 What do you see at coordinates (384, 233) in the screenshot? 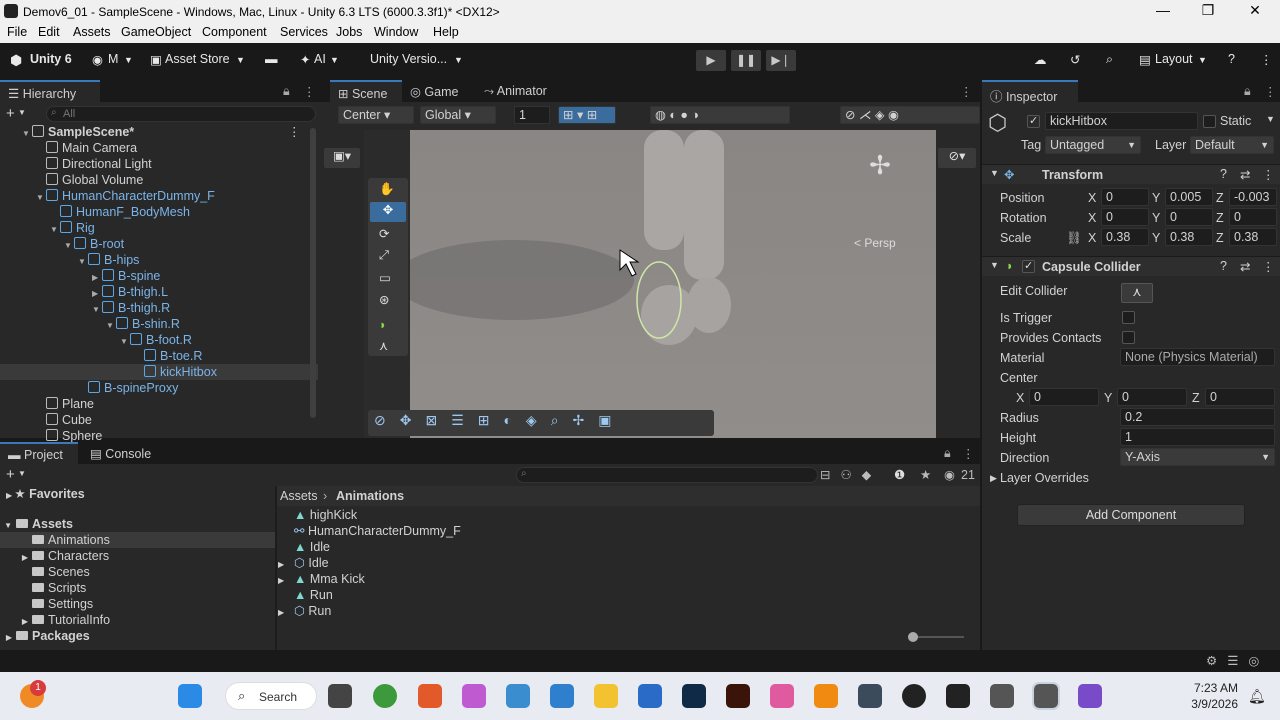
I see `rotate-tool-icon: ⟳` at bounding box center [384, 233].